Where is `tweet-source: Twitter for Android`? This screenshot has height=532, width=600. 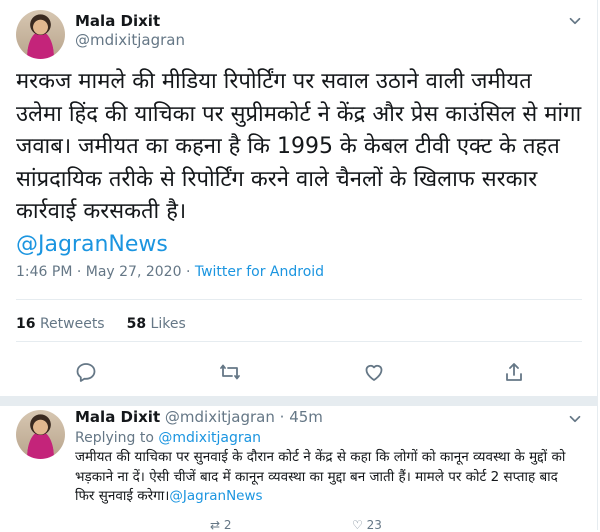 tweet-source: Twitter for Android is located at coordinates (259, 272).